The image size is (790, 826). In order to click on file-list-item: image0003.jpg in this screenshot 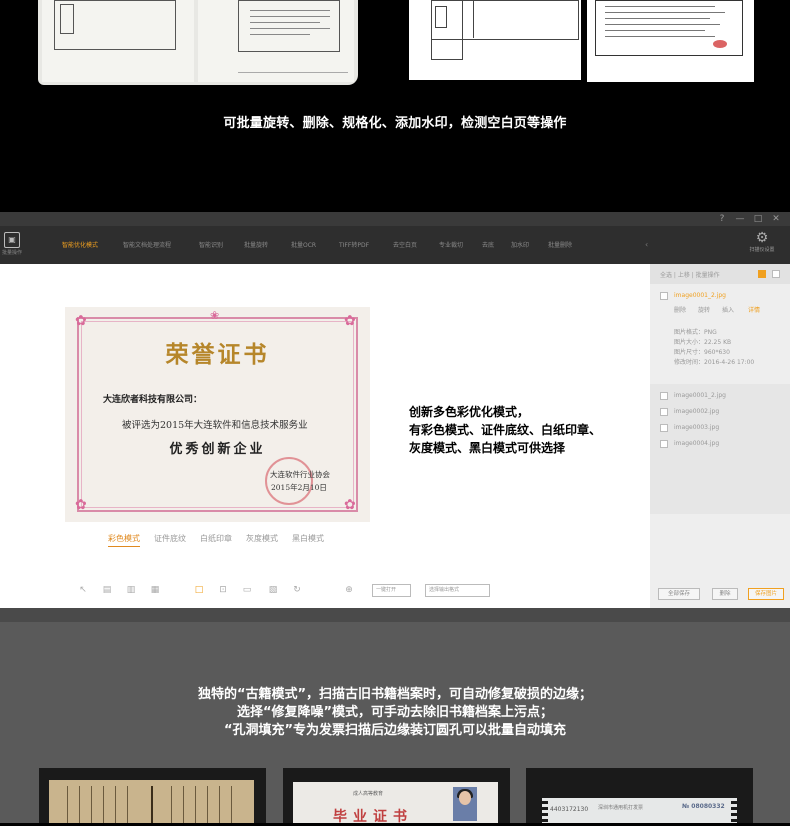, I will do `click(696, 427)`.